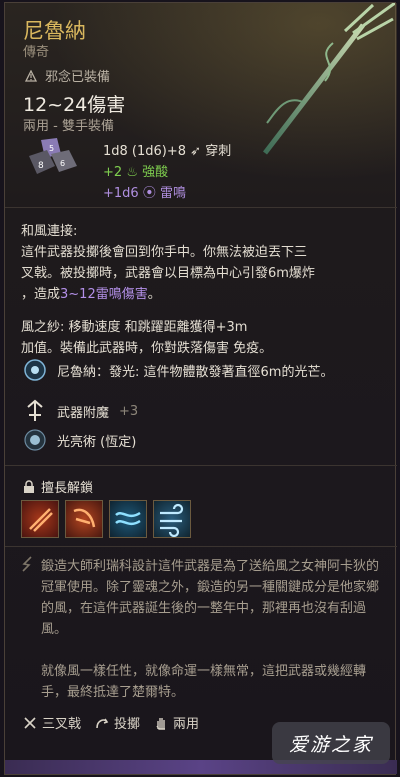 Image resolution: width=400 pixels, height=777 pixels. What do you see at coordinates (29, 486) in the screenshot?
I see `lock-icon` at bounding box center [29, 486].